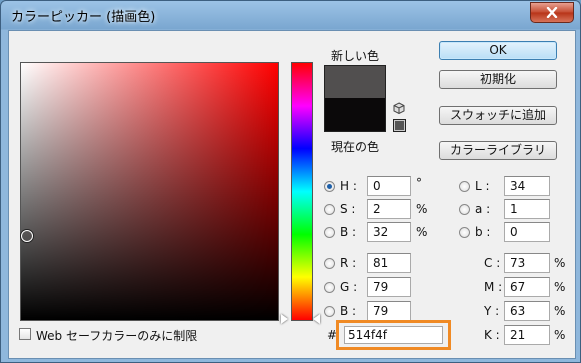 This screenshot has height=363, width=581. What do you see at coordinates (464, 232) in the screenshot?
I see `lab-b-radio` at bounding box center [464, 232].